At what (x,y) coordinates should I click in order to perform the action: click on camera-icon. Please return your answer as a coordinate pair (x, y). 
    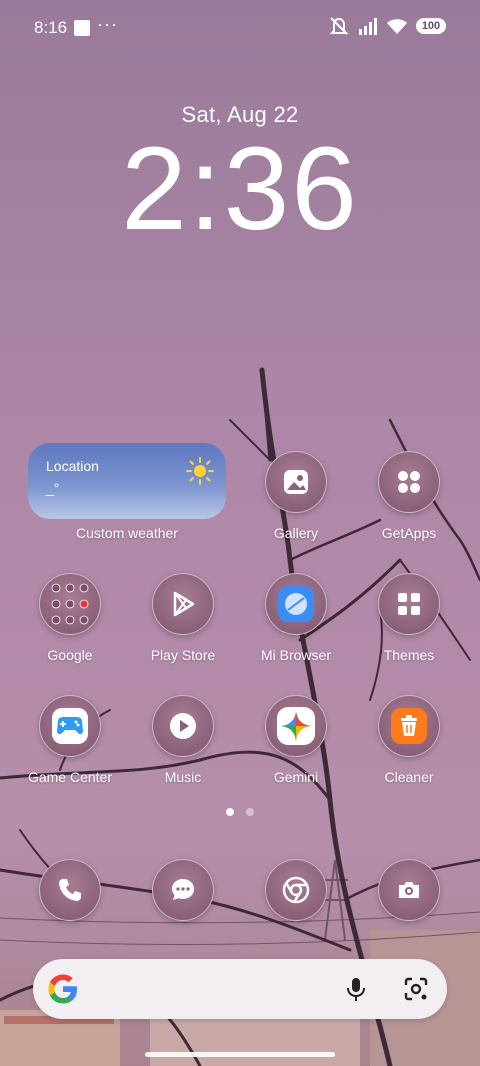
    Looking at the image, I should click on (409, 890).